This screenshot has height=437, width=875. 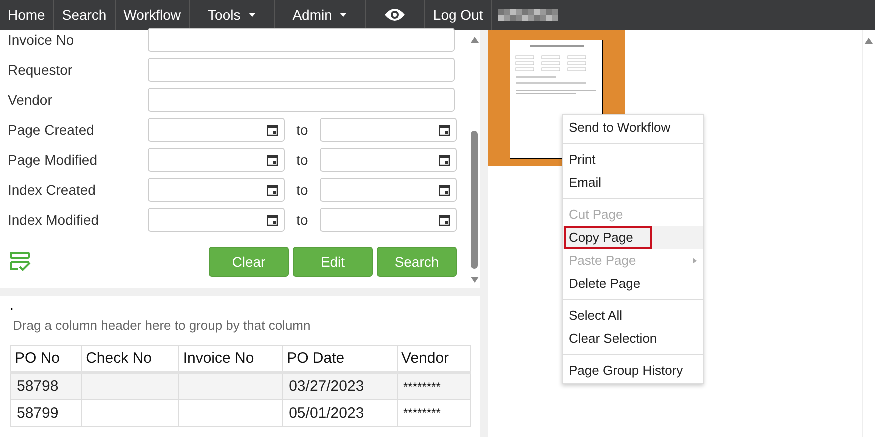 I want to click on menu-item: Print, so click(x=633, y=159).